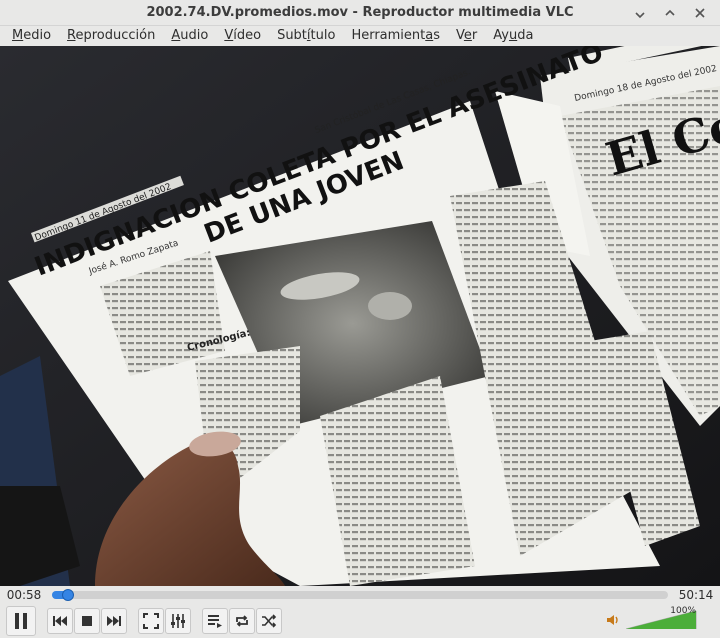 The image size is (720, 638). I want to click on stop-icon, so click(87, 621).